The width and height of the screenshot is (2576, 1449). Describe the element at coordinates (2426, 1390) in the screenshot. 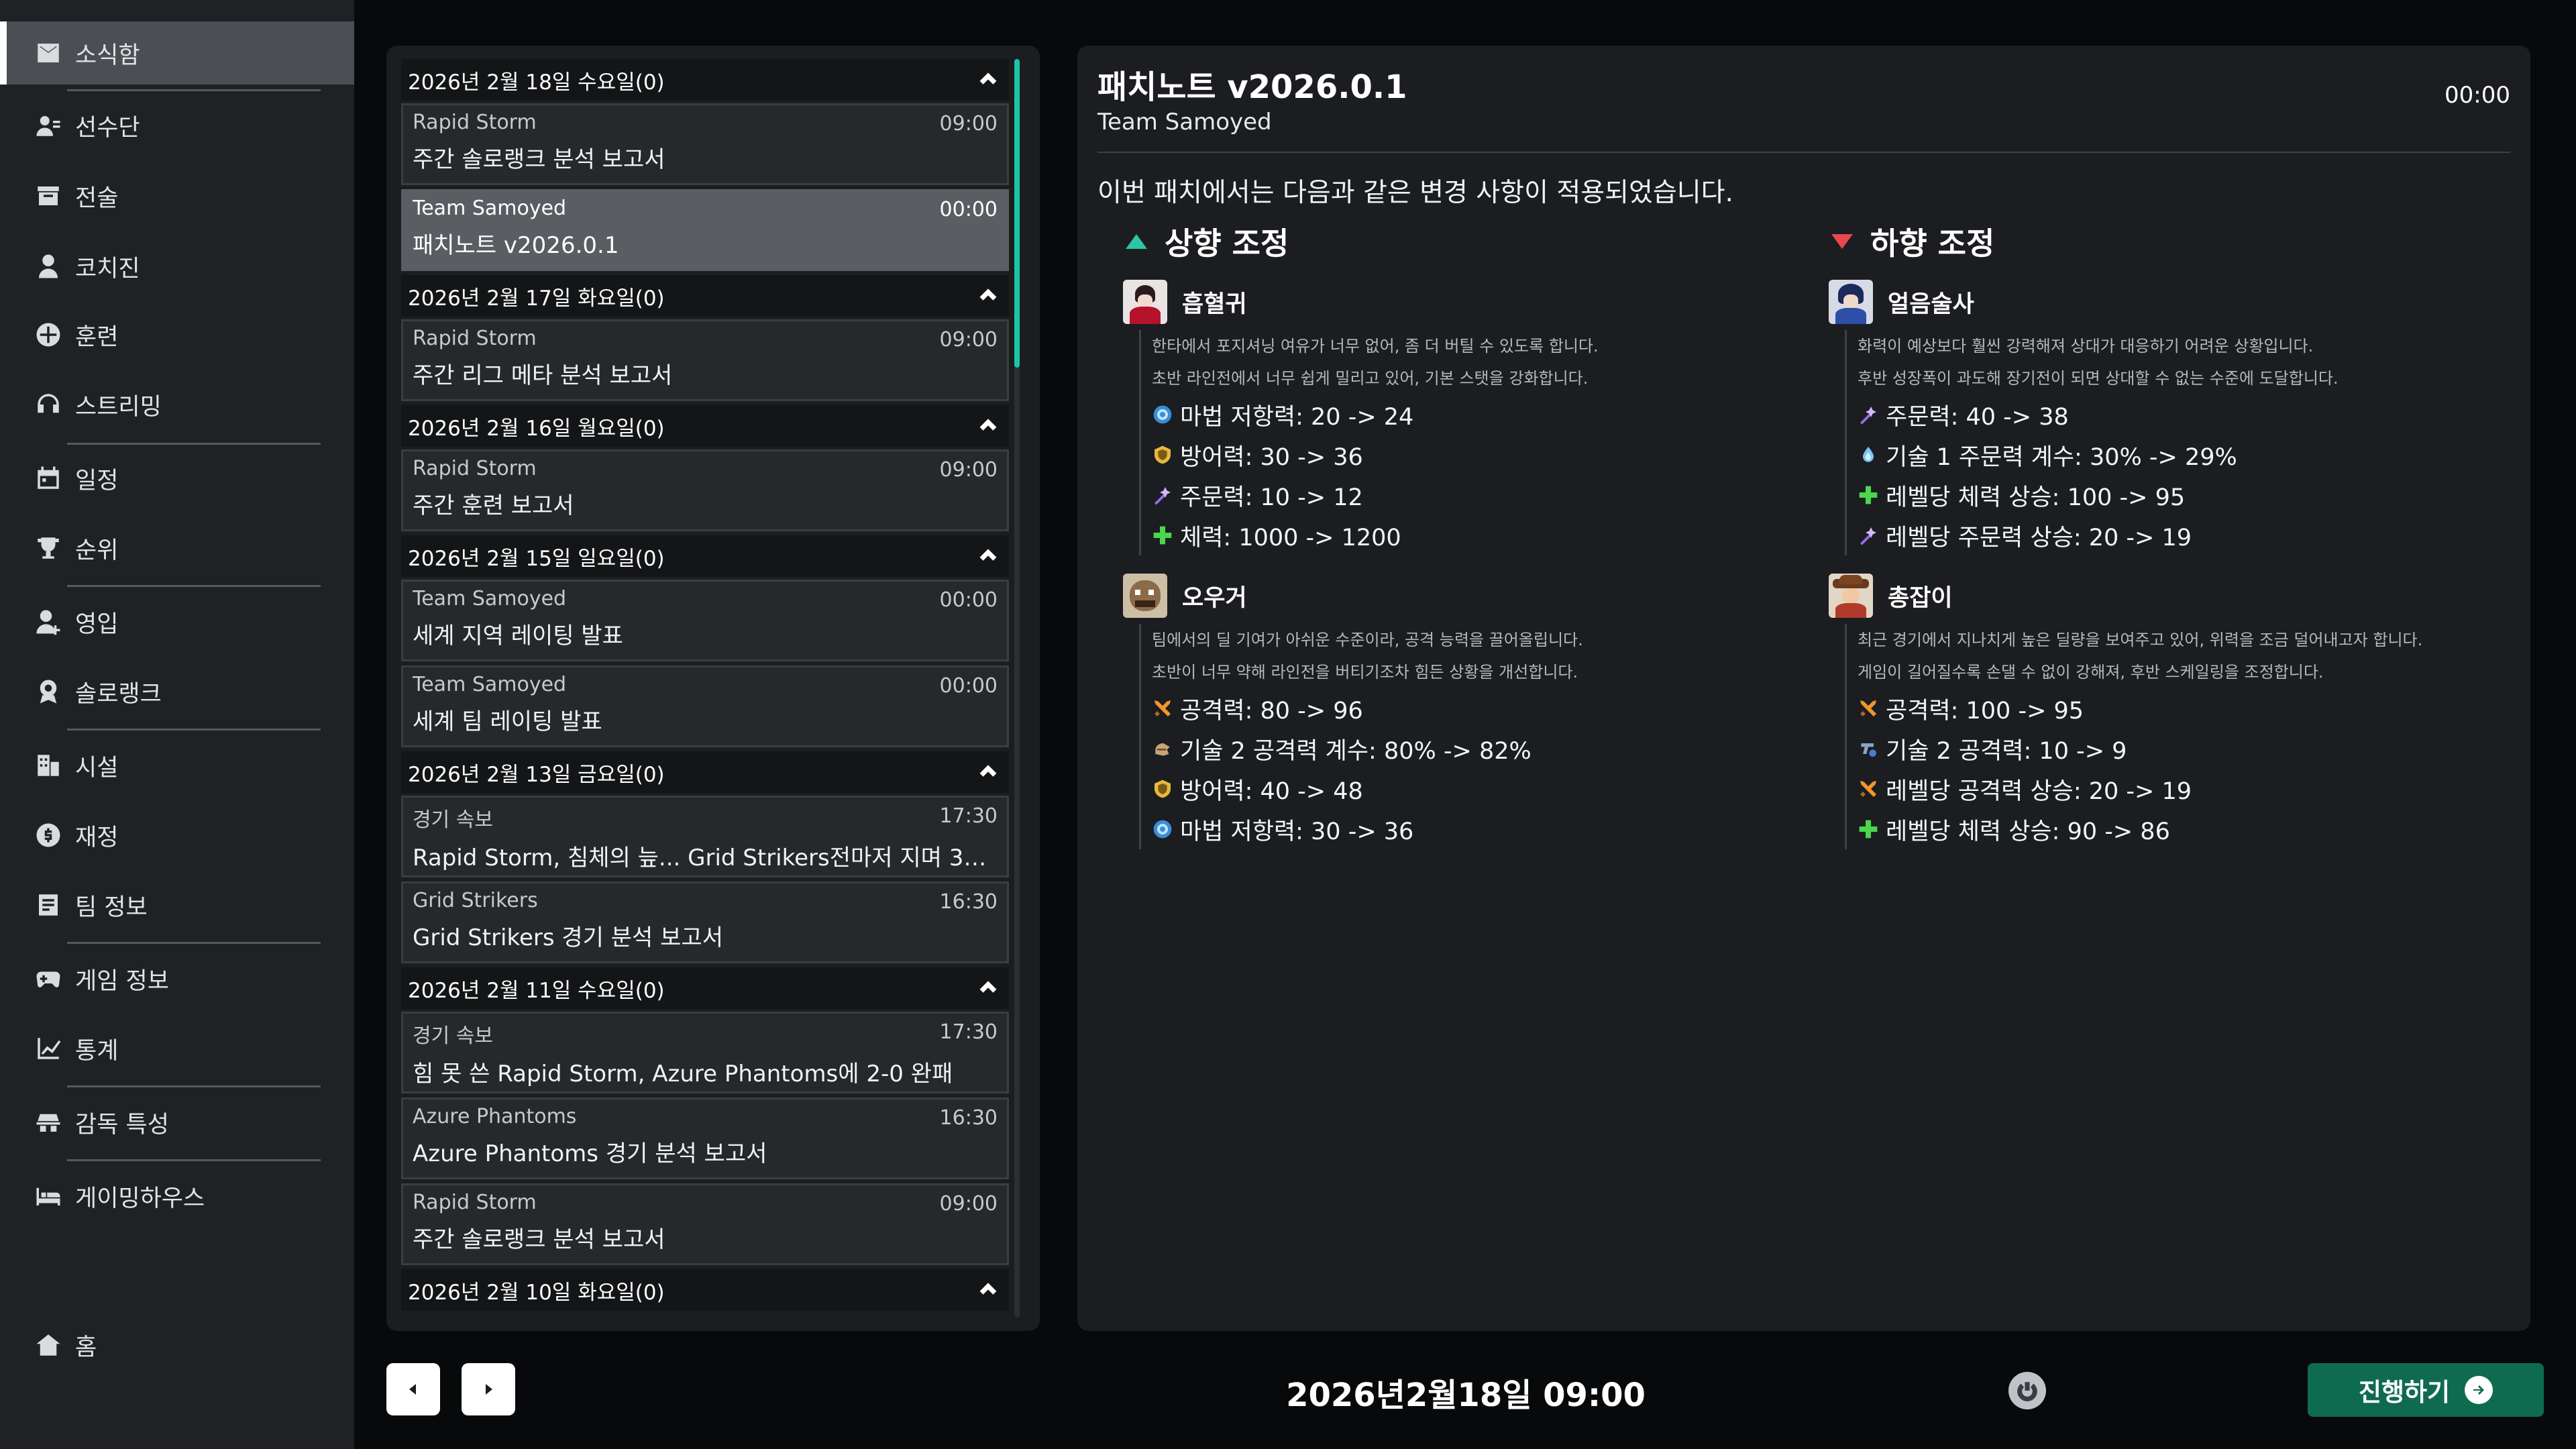

I see `proceed-button: 진행하기` at that location.